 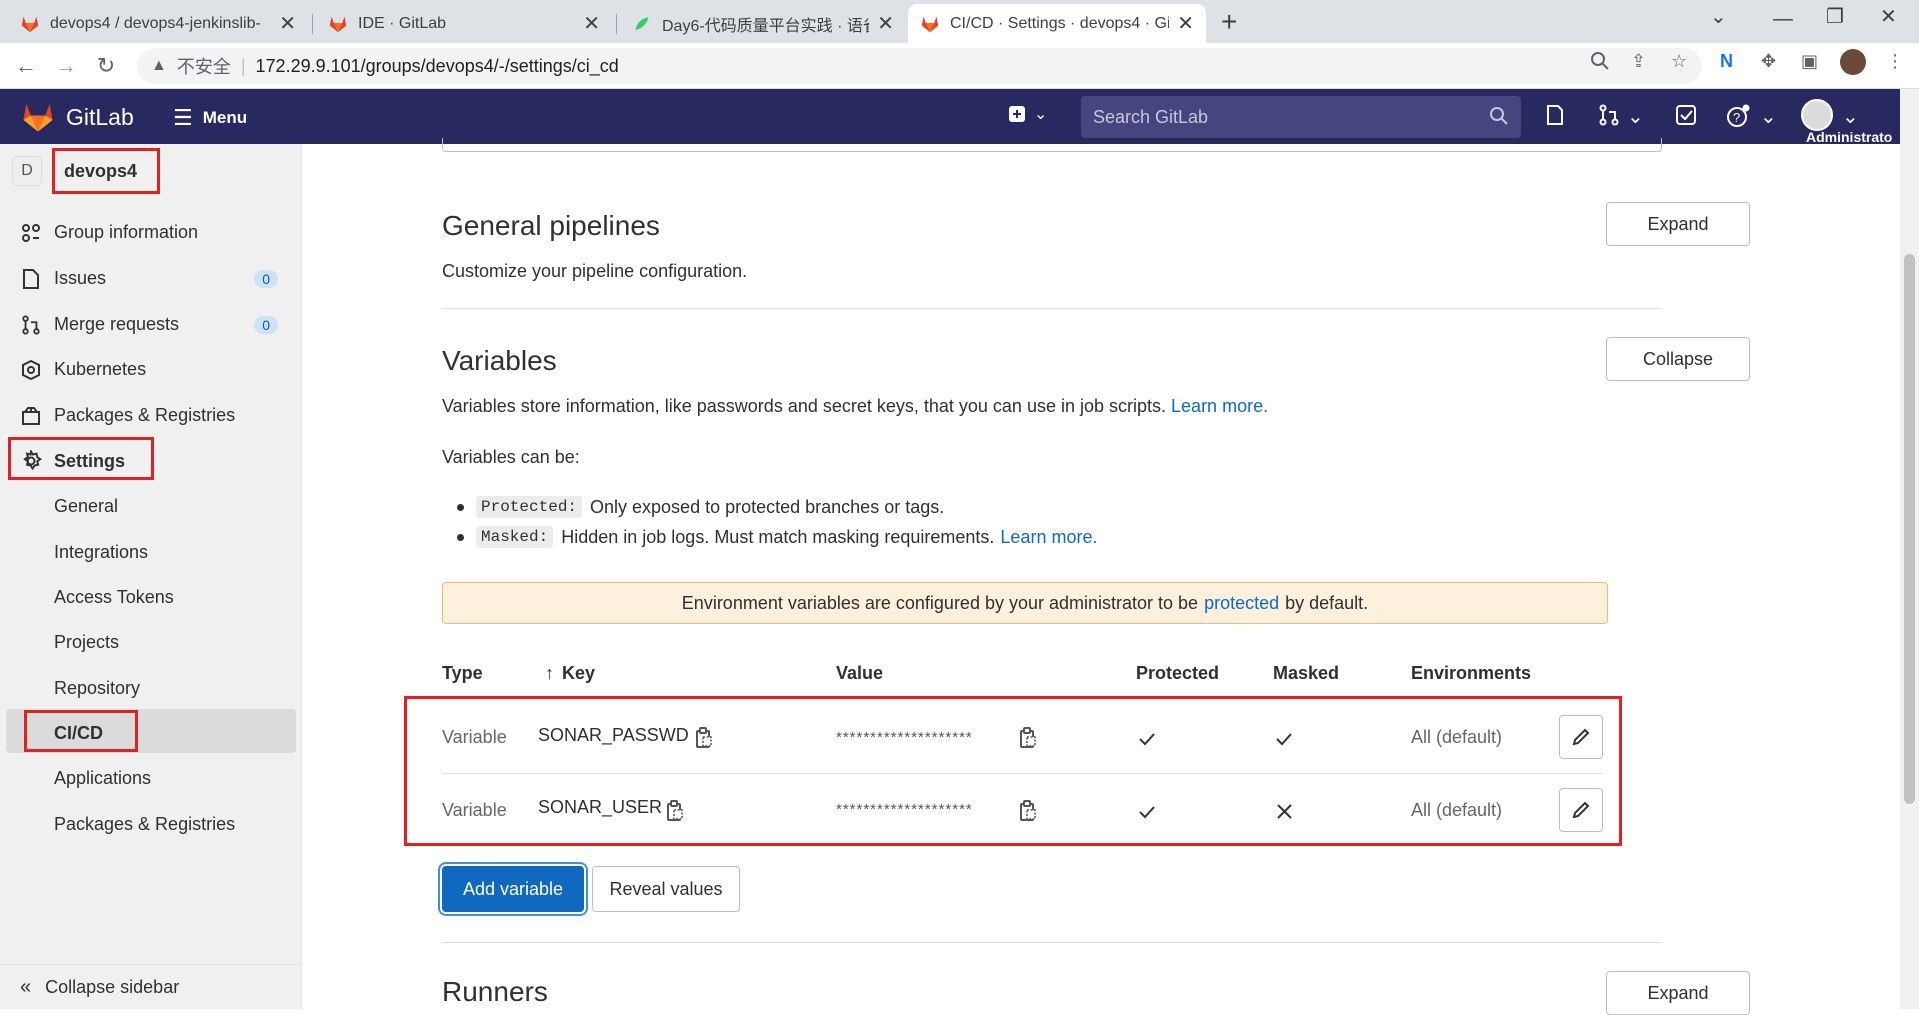 What do you see at coordinates (1178, 673) in the screenshot?
I see `column-header-protected: Protected` at bounding box center [1178, 673].